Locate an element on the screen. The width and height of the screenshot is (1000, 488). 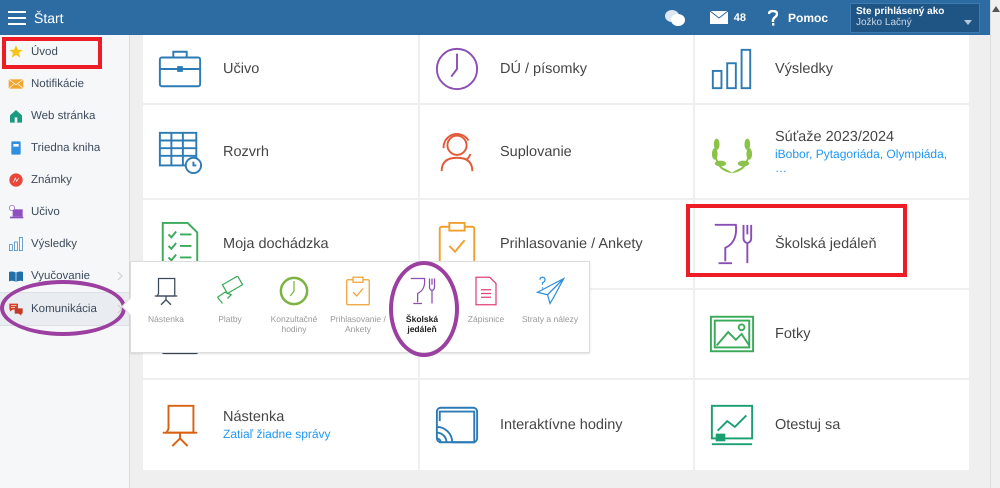
tile-title: Súťaže 2023/2024 is located at coordinates (835, 136).